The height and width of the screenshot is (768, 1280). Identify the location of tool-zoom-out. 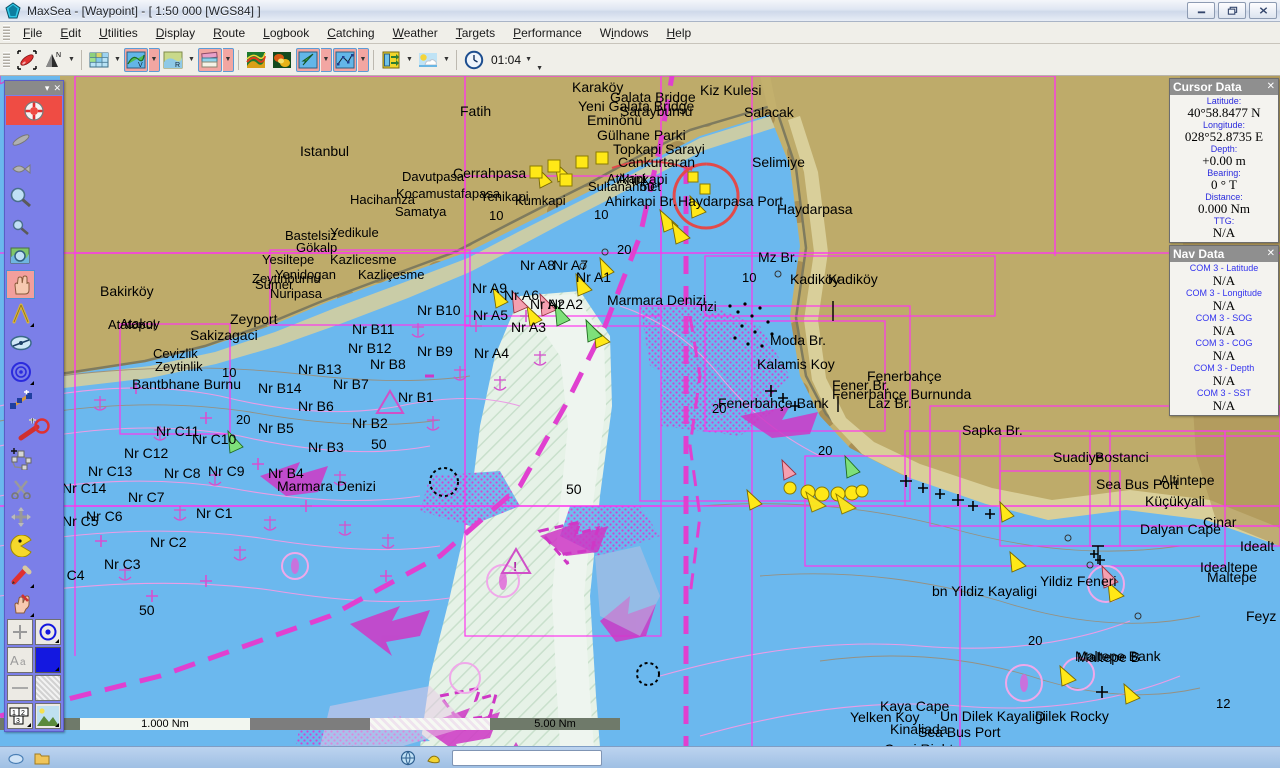
(20, 226).